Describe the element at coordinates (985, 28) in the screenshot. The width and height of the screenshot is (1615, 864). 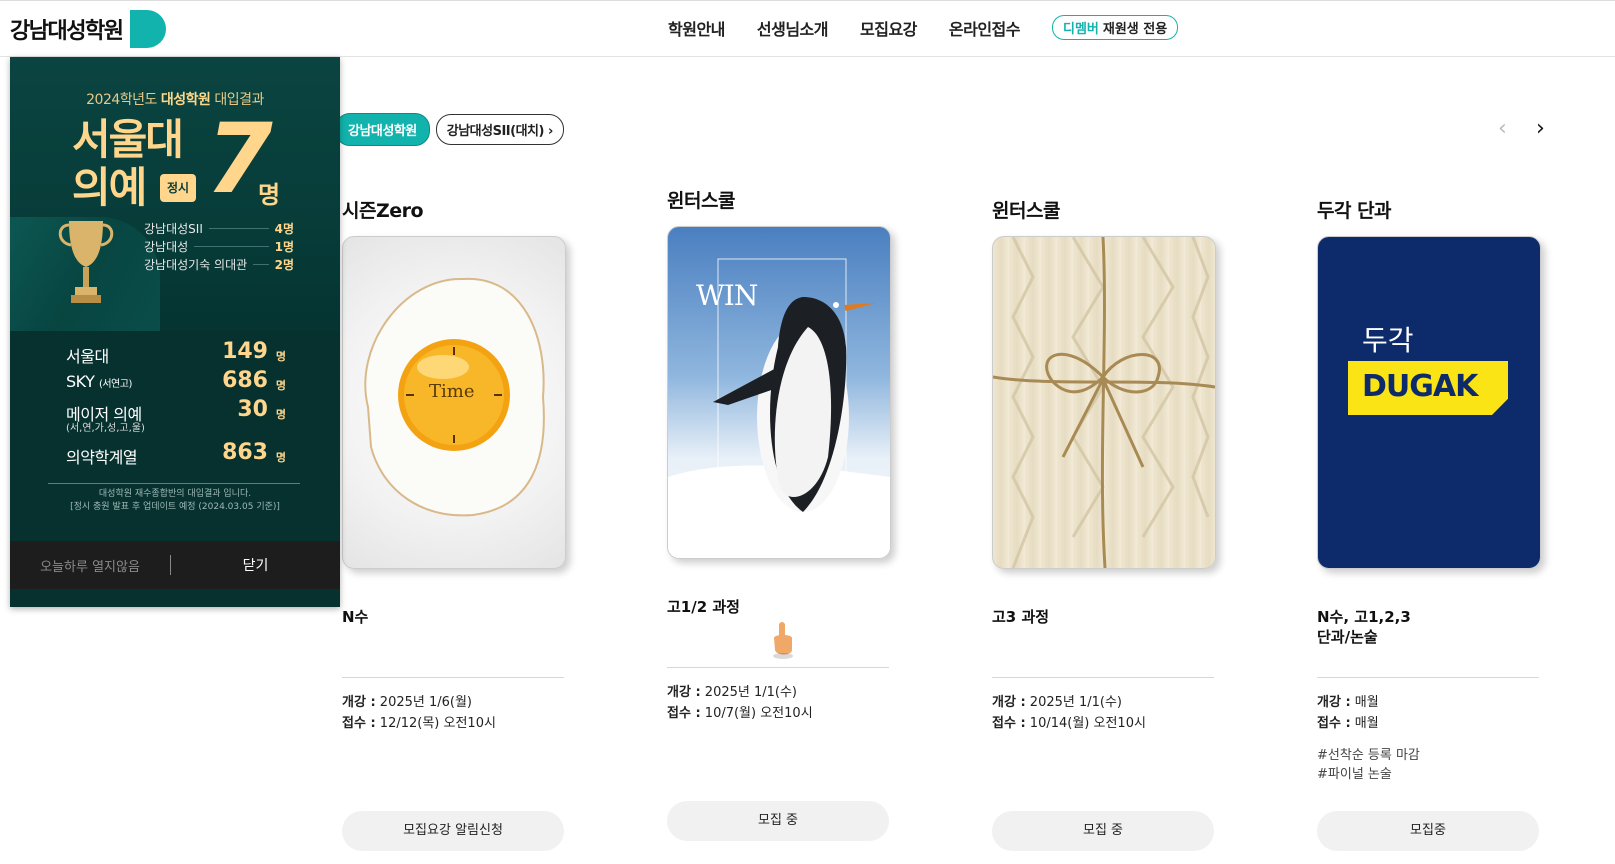
I see `nav-item-online-apply: 온라인접수` at that location.